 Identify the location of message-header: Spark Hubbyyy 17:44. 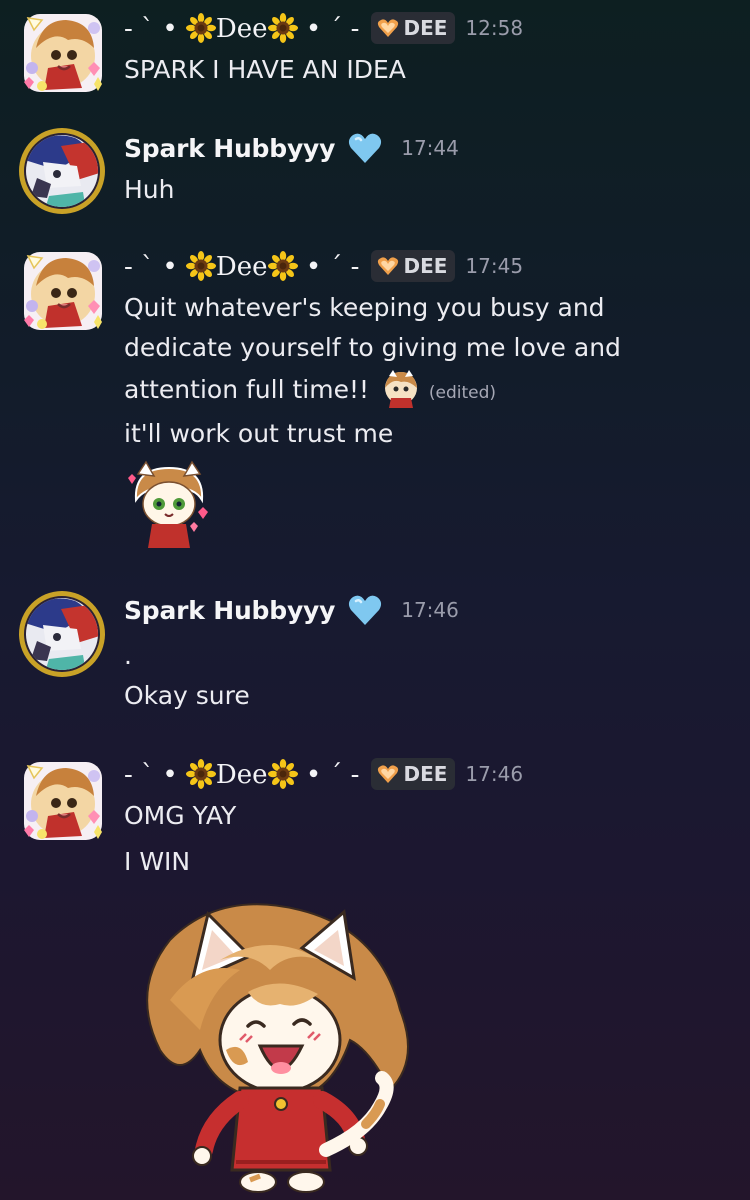
(291, 148).